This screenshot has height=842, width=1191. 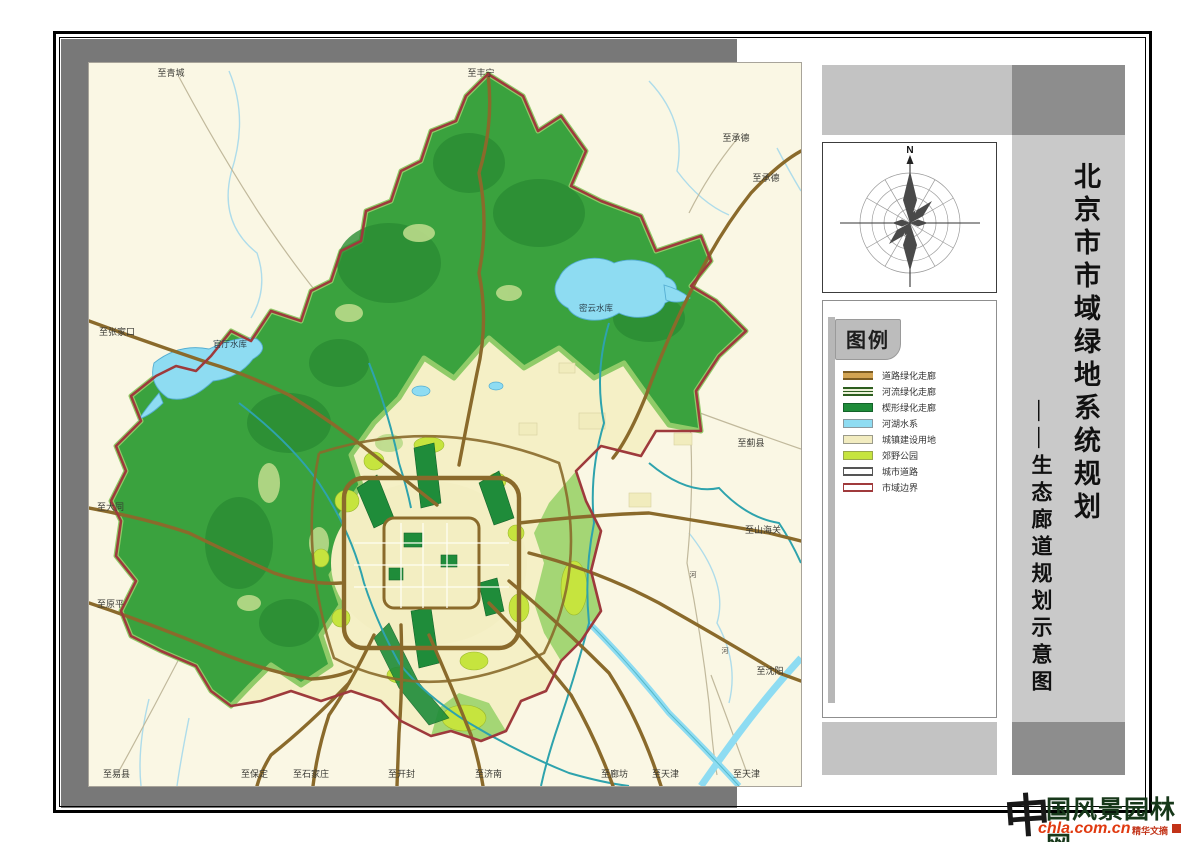 I want to click on legend-row: 河湖水系, so click(x=914, y=424).